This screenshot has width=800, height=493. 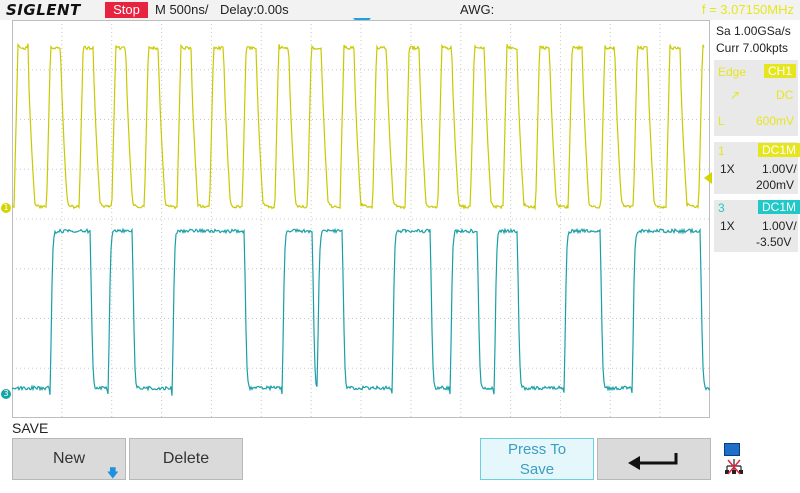 What do you see at coordinates (113, 473) in the screenshot?
I see `arrow-down-icon: 🡇` at bounding box center [113, 473].